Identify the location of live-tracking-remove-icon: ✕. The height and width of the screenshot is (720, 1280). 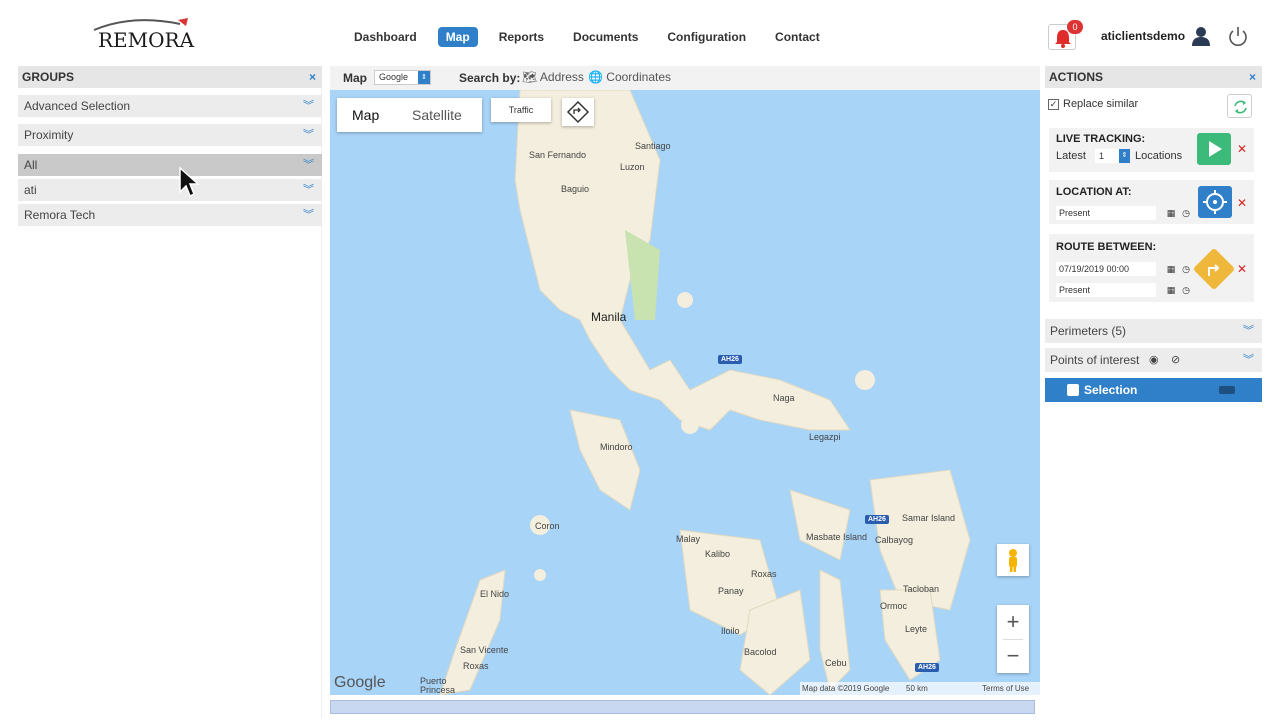
(1242, 149).